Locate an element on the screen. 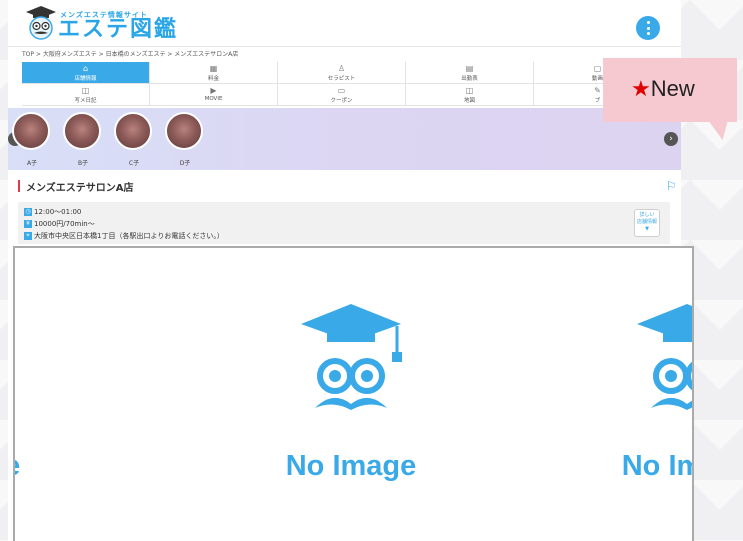 The image size is (743, 541). price-icon: ¥ is located at coordinates (28, 224).